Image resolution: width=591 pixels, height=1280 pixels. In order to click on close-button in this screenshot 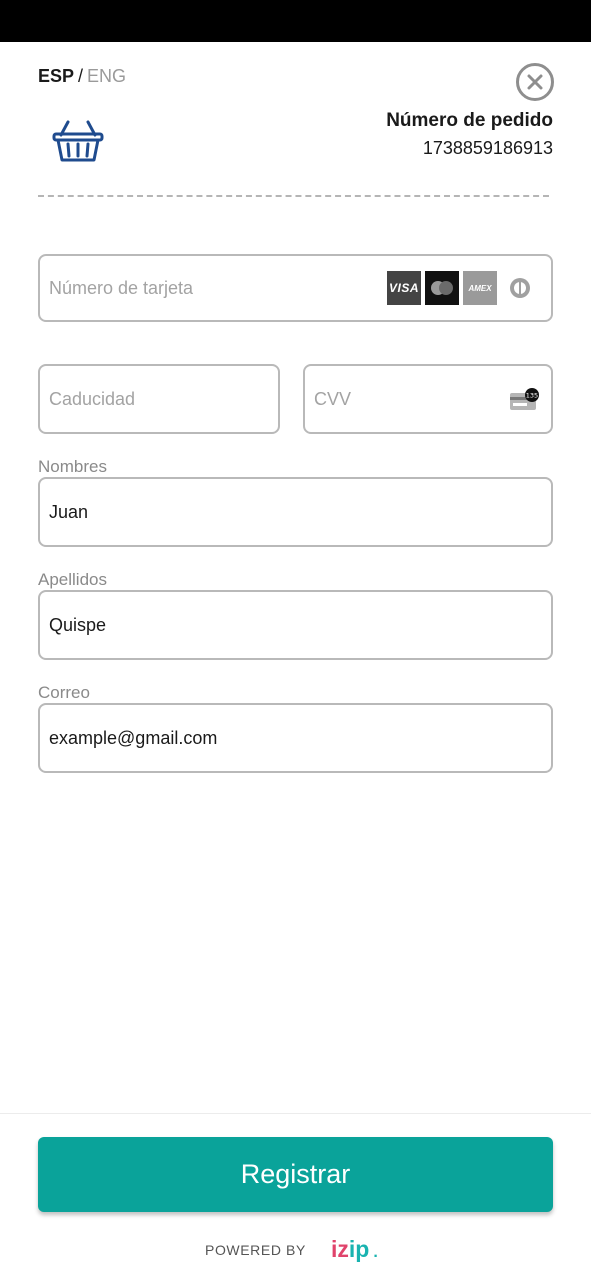, I will do `click(535, 82)`.